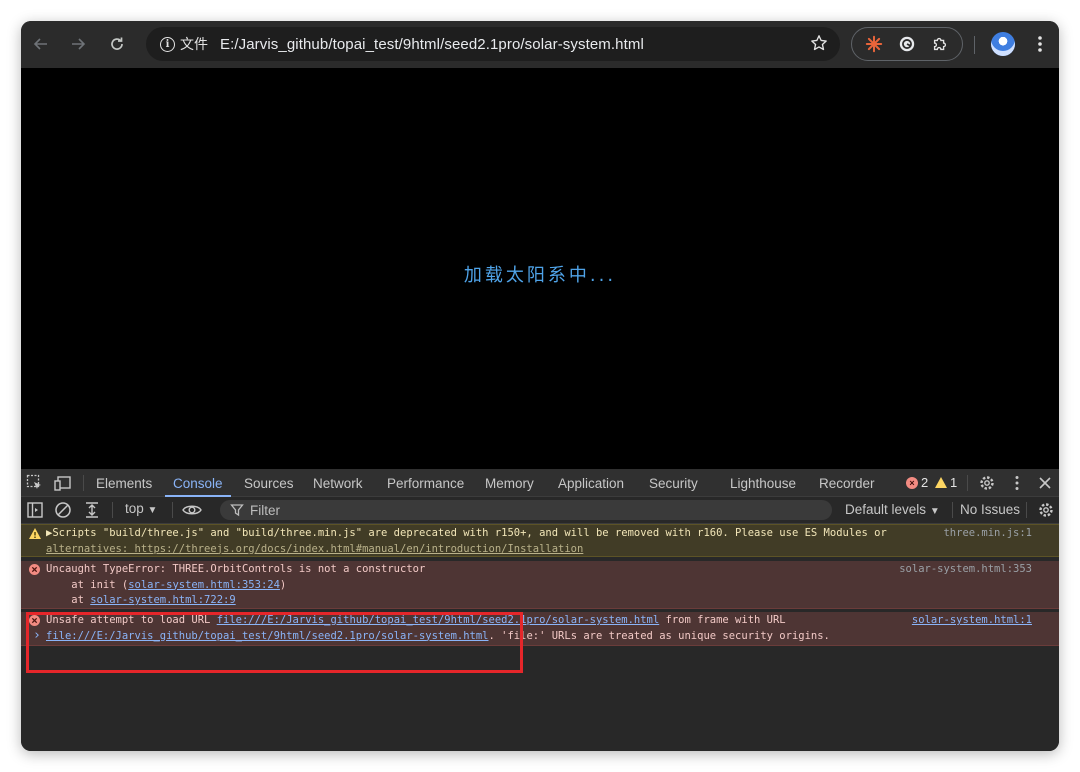 The width and height of the screenshot is (1080, 772). What do you see at coordinates (1040, 46) in the screenshot?
I see `more-menu-icon` at bounding box center [1040, 46].